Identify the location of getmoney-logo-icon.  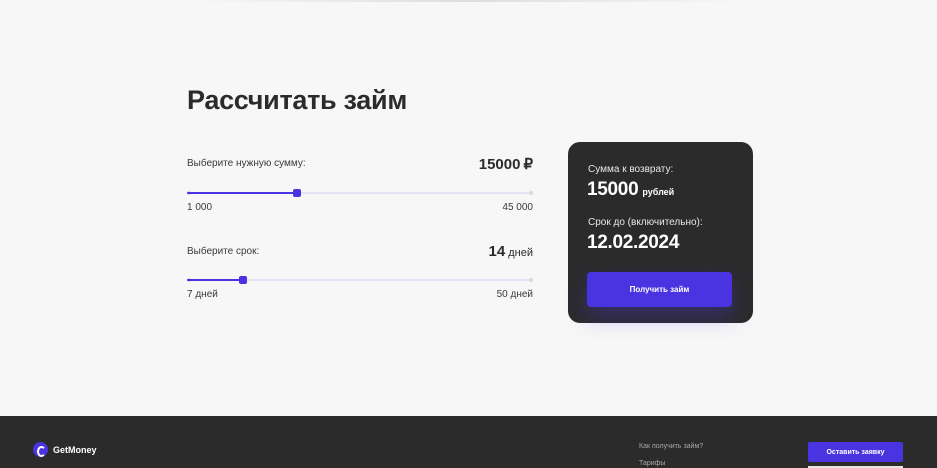
(40, 449).